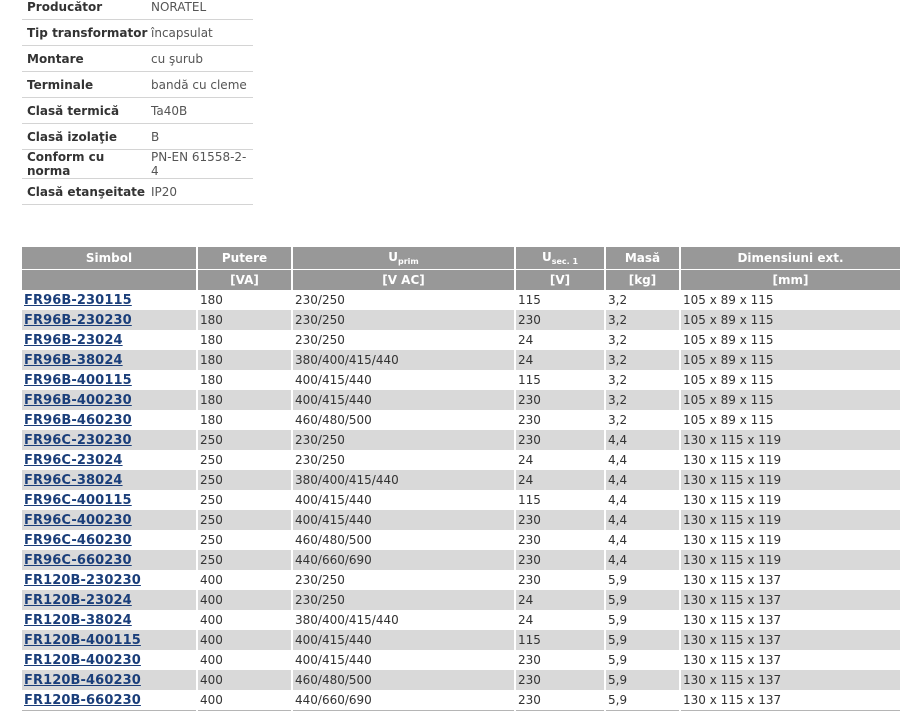 The image size is (909, 719). What do you see at coordinates (82, 660) in the screenshot?
I see `product-link: FR120B-400230` at bounding box center [82, 660].